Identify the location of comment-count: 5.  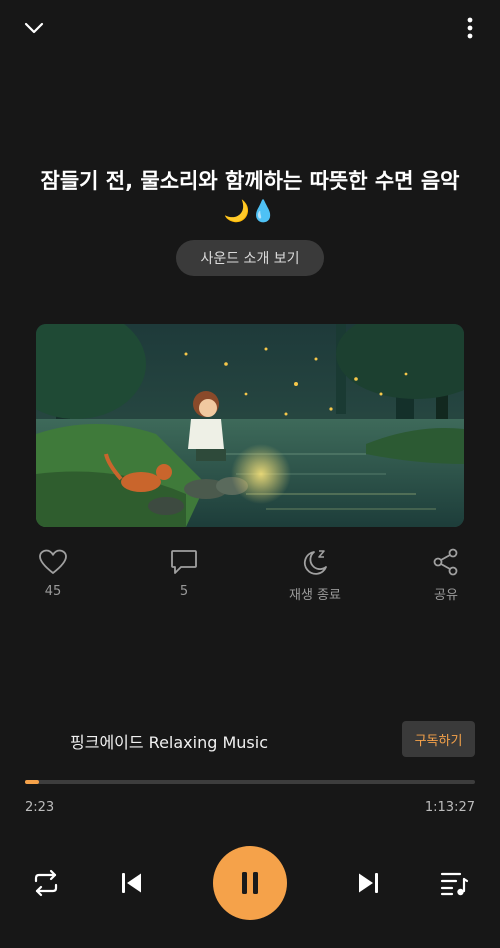
(184, 591).